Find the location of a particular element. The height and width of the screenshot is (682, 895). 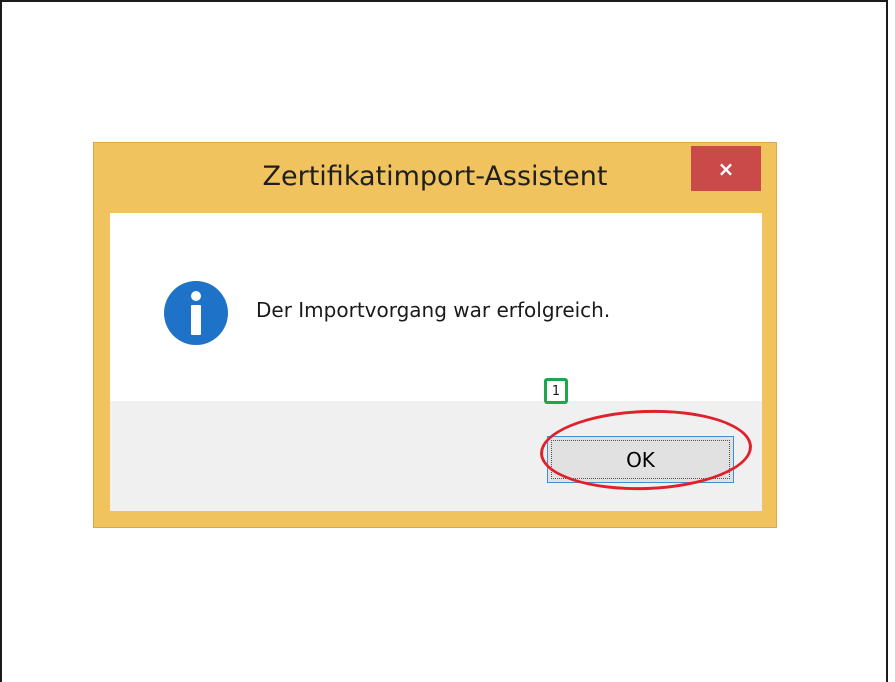

dialog-title: Zertifikatimport-Assistent is located at coordinates (435, 176).